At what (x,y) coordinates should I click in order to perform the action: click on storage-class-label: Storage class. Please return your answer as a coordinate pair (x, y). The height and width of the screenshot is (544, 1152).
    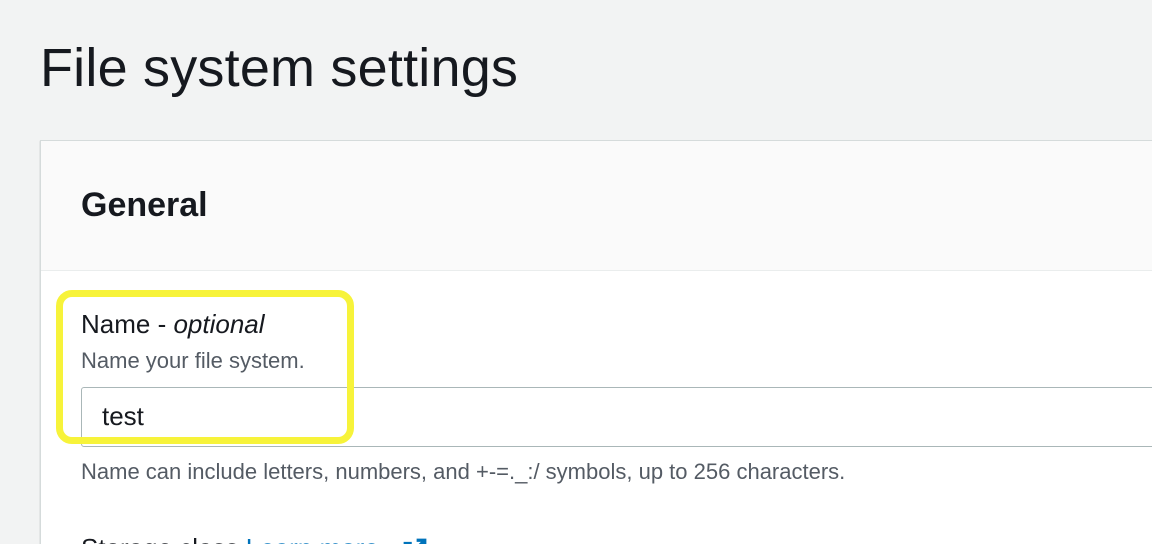
    Looking at the image, I should click on (160, 538).